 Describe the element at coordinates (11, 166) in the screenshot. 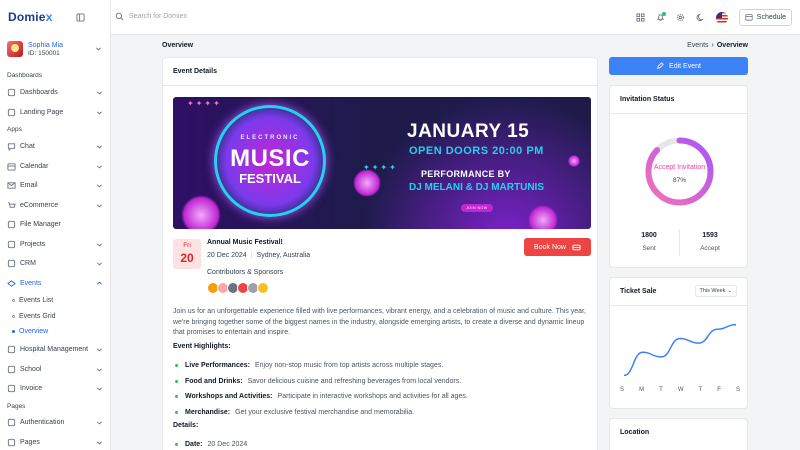

I see `calendar-icon` at that location.